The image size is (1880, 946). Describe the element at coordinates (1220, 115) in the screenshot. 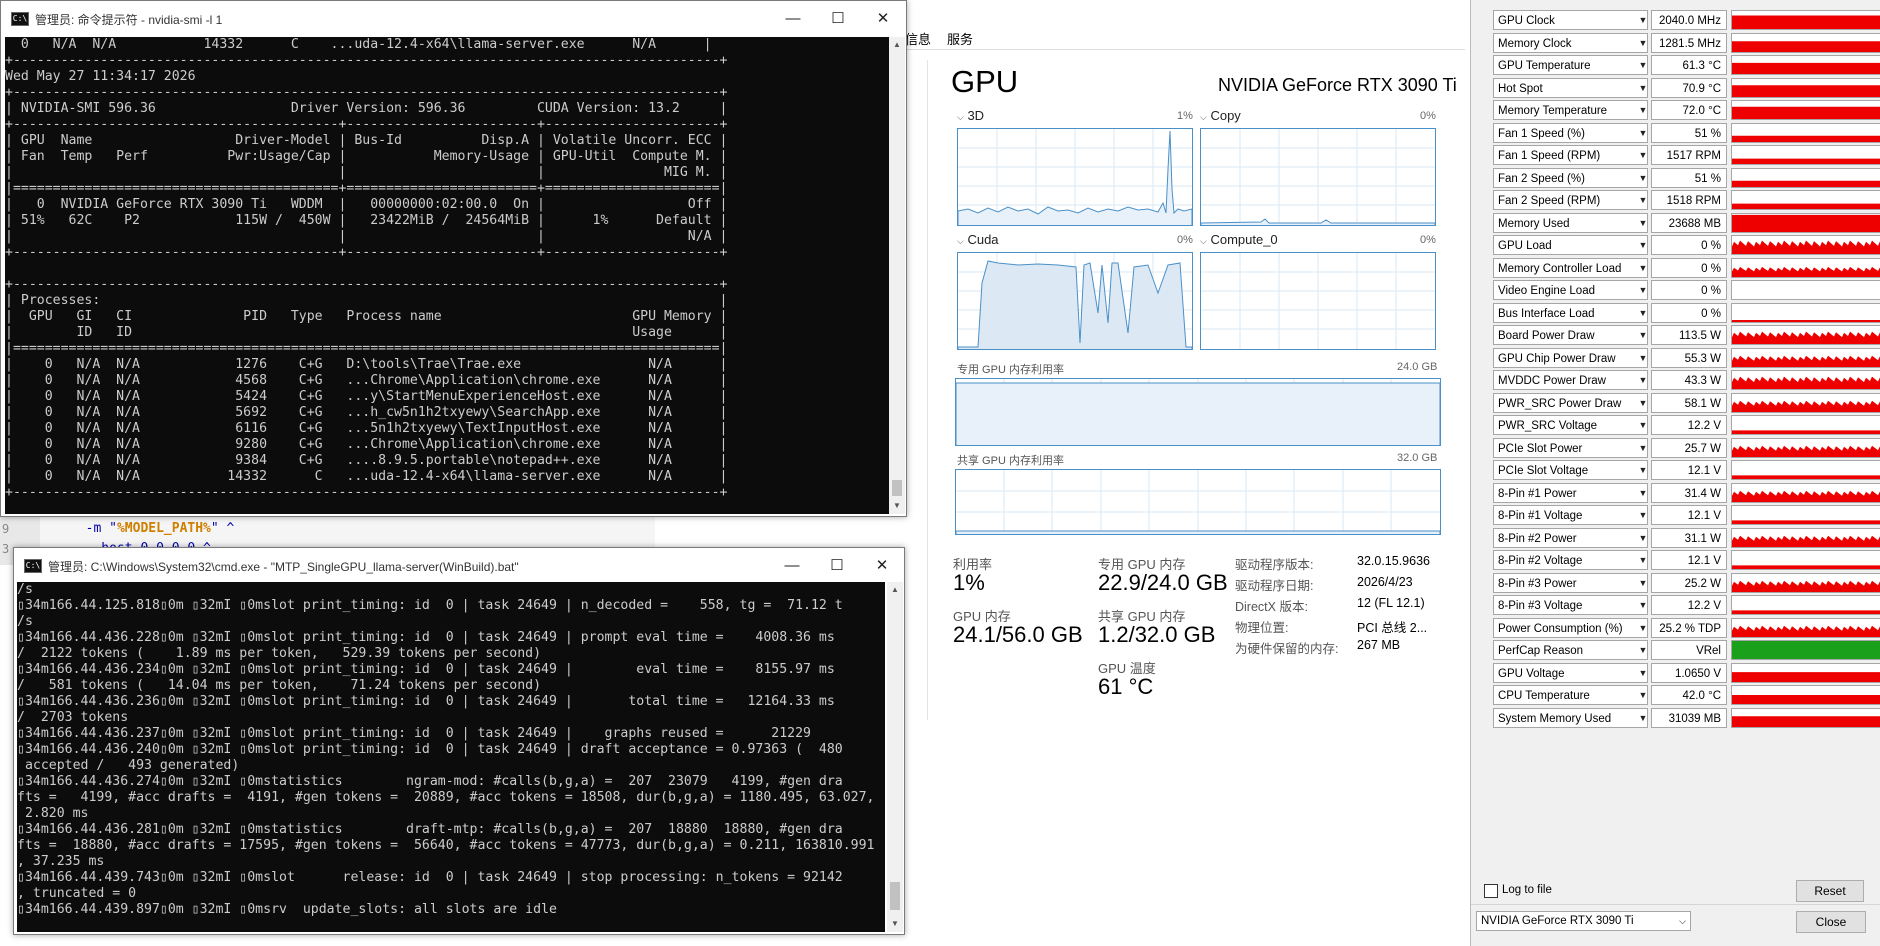

I see `engine-copy-selector: ⌵ Copy` at that location.